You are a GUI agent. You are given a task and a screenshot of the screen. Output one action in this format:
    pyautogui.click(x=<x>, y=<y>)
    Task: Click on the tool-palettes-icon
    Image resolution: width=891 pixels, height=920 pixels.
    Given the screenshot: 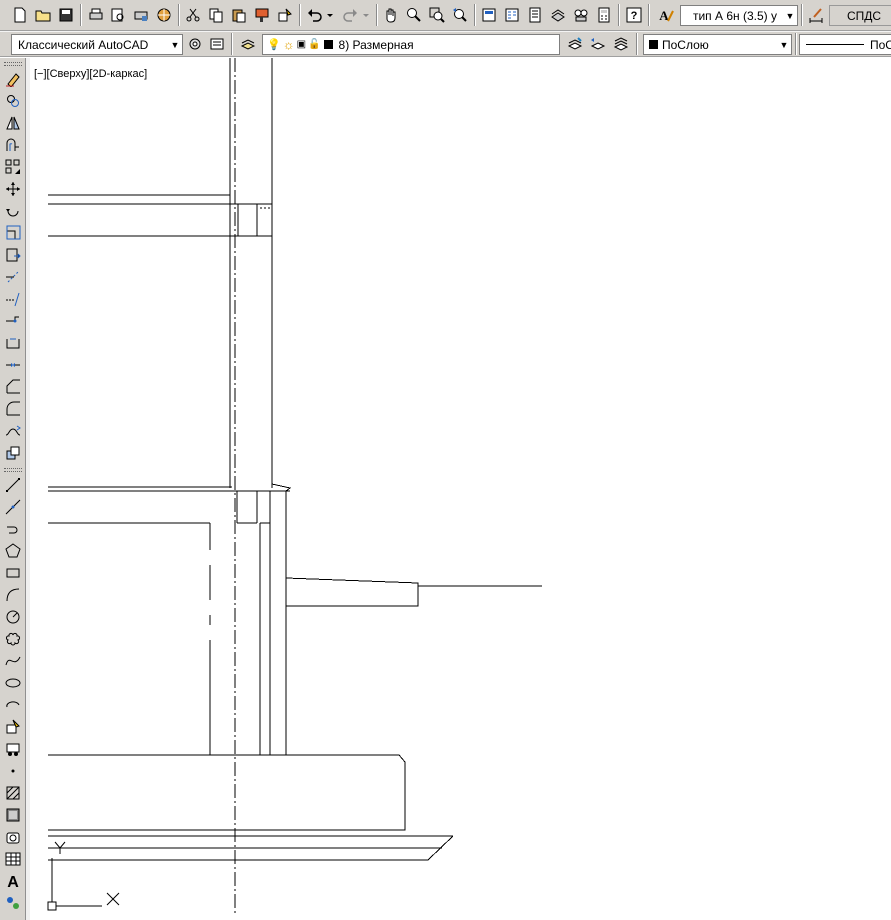 What is the action you would take?
    pyautogui.click(x=535, y=15)
    